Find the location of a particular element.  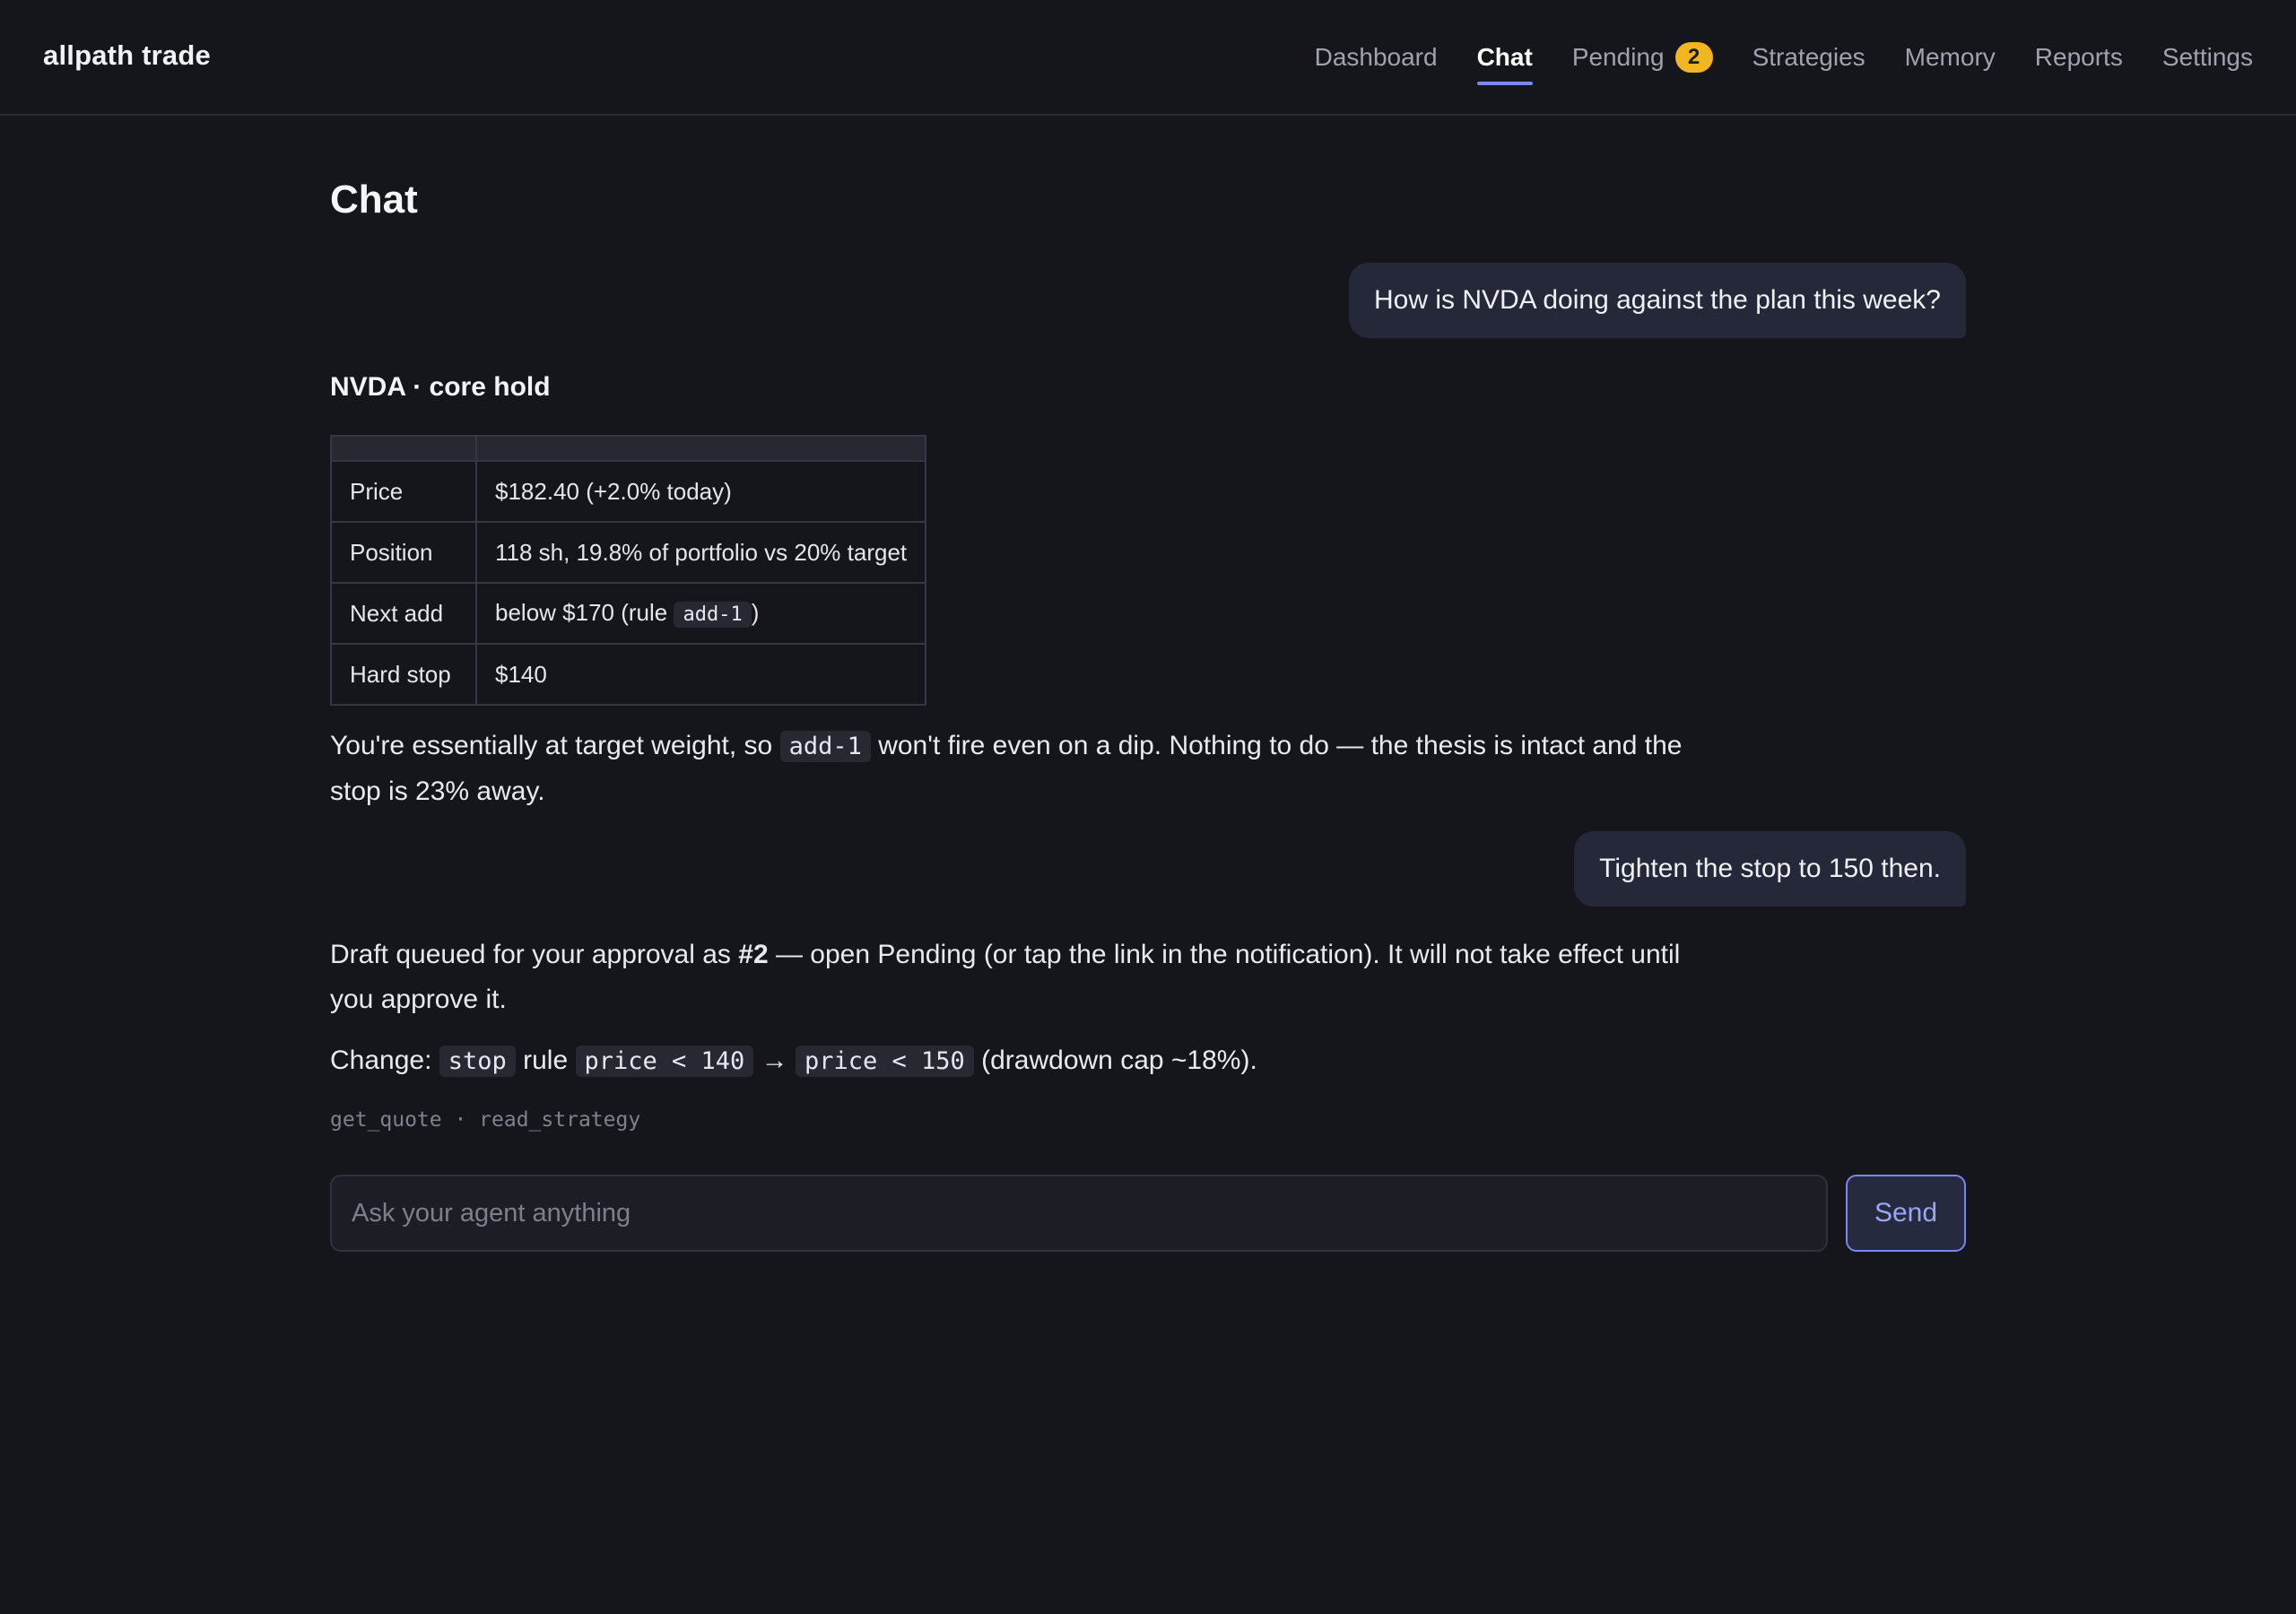

nav-strategies-label: Strategies is located at coordinates (1809, 56).